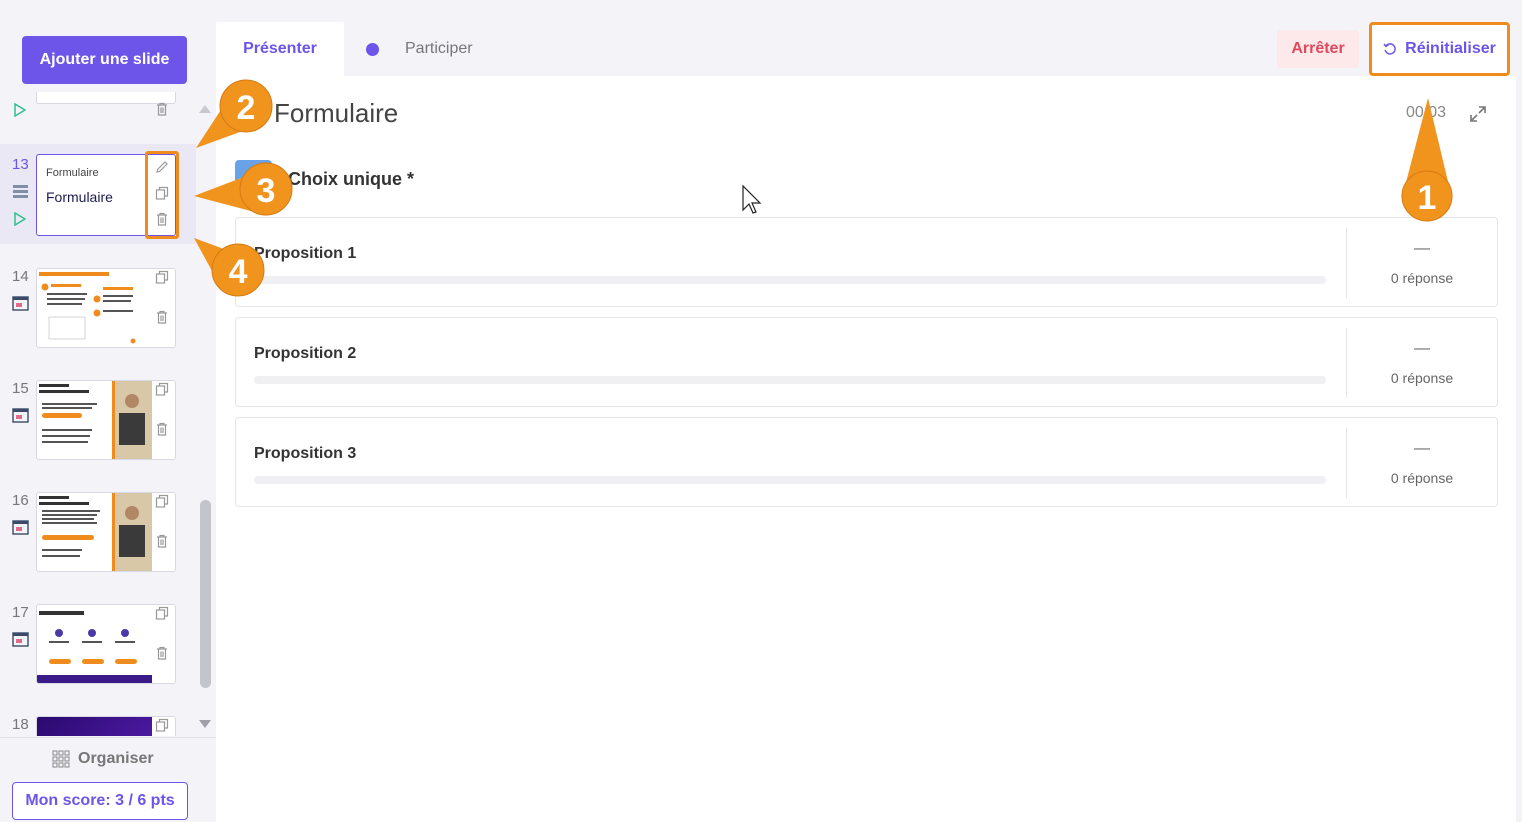 The image size is (1522, 822). I want to click on proposition-label: Proposition 2, so click(305, 353).